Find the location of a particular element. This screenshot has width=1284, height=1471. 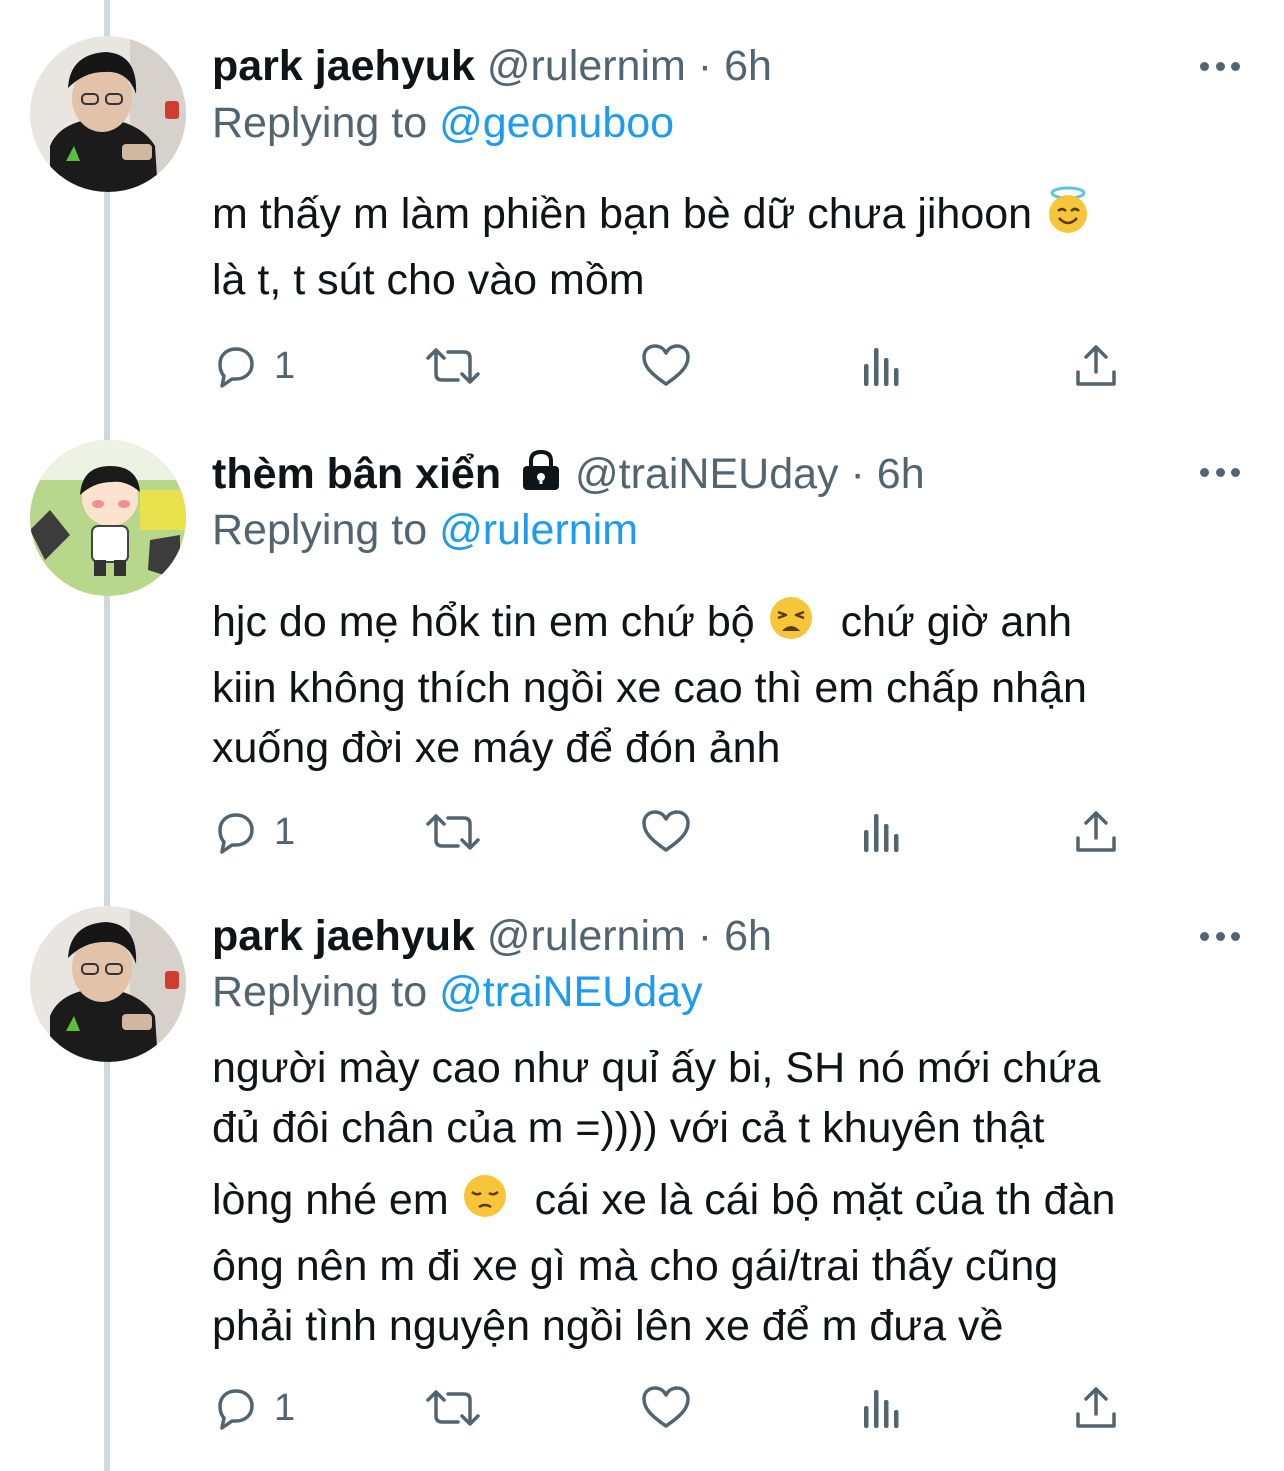

halo-face-icon is located at coordinates (1068, 218).